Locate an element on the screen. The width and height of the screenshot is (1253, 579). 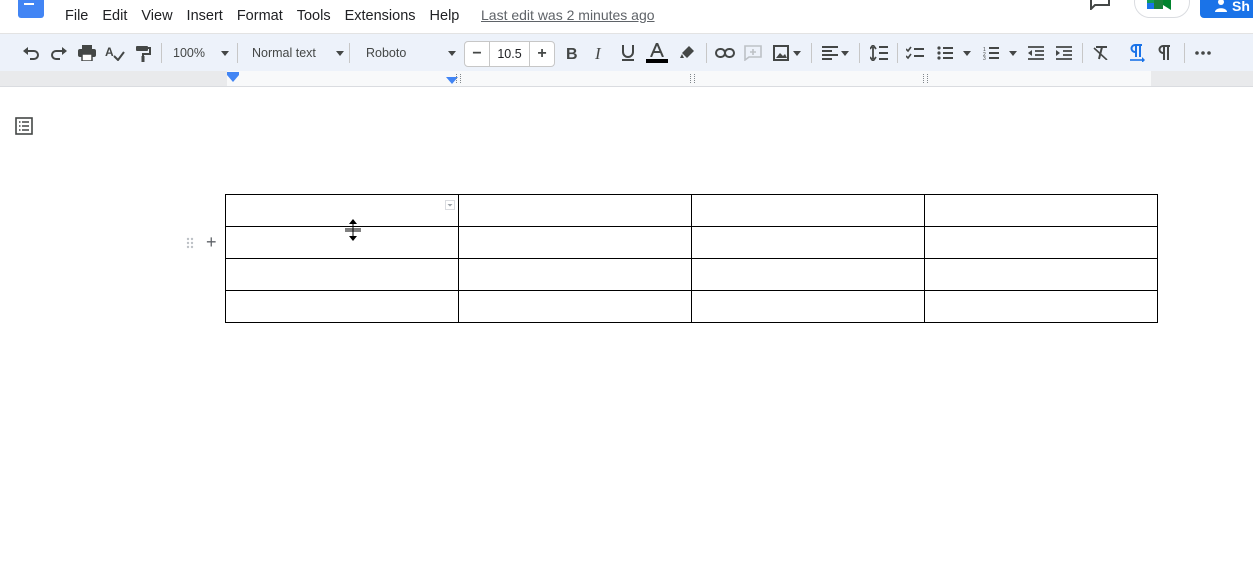
cell-dropdown-icon is located at coordinates (450, 205).